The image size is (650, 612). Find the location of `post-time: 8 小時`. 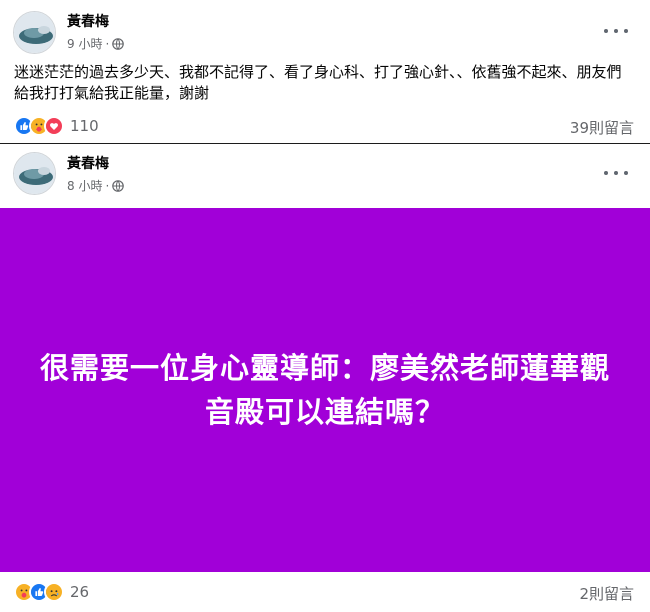

post-time: 8 小時 is located at coordinates (84, 185).